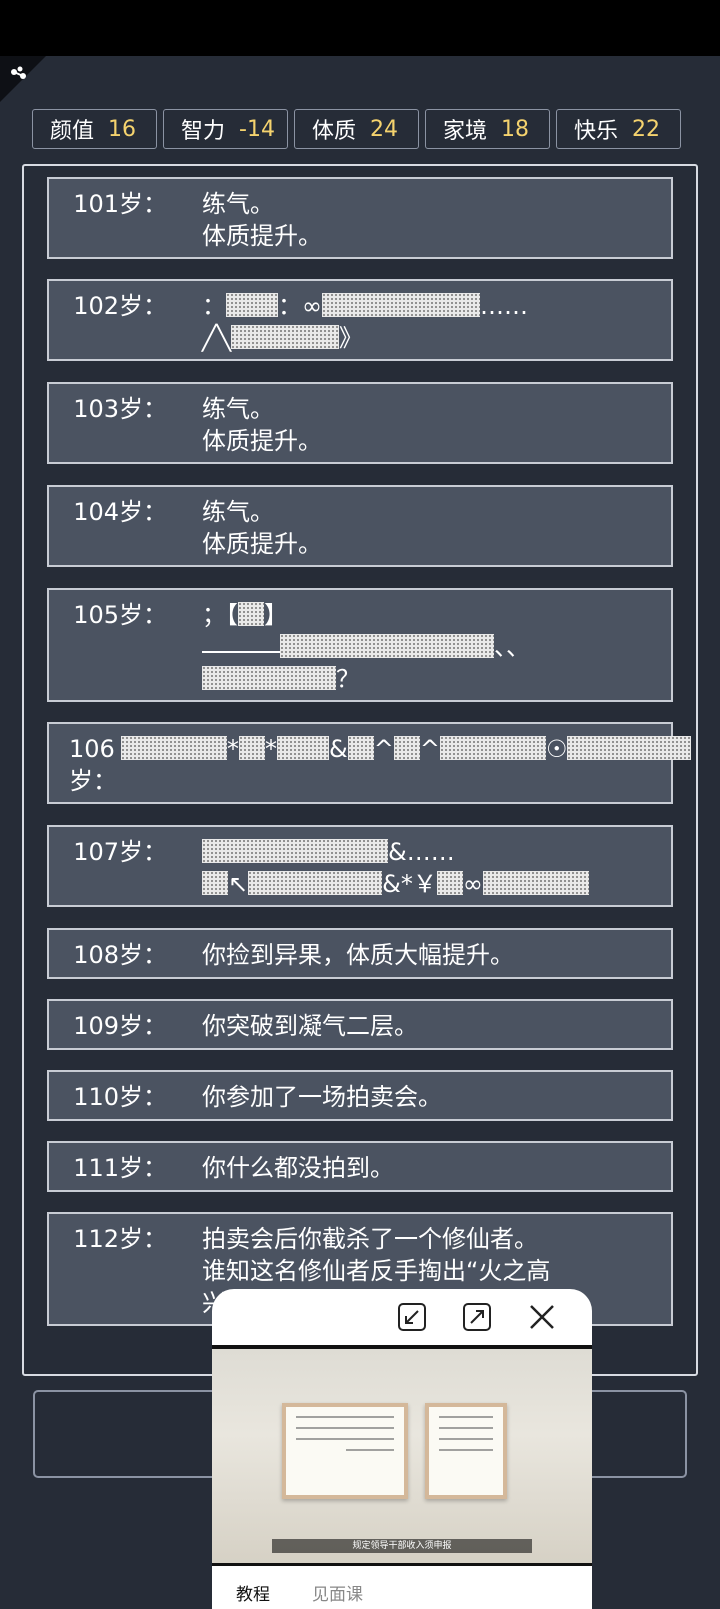 This screenshot has height=1609, width=720. I want to click on log-entry-106: 106岁： * * & ^ ^ ☉, so click(369, 763).